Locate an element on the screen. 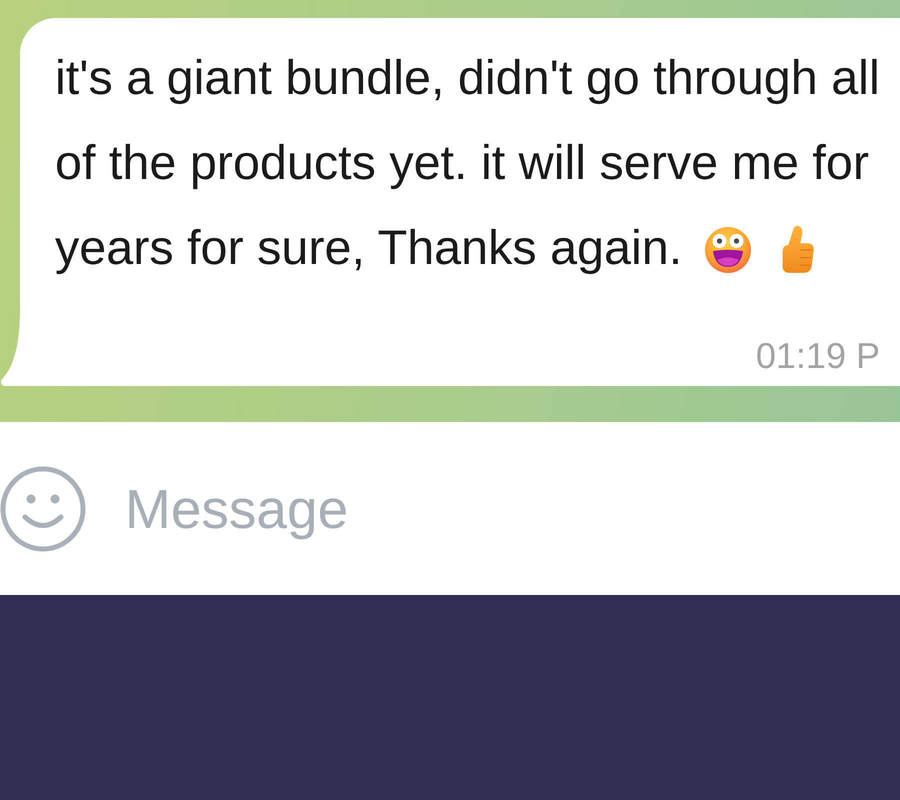 This screenshot has height=800, width=900. smiley-icon is located at coordinates (43, 509).